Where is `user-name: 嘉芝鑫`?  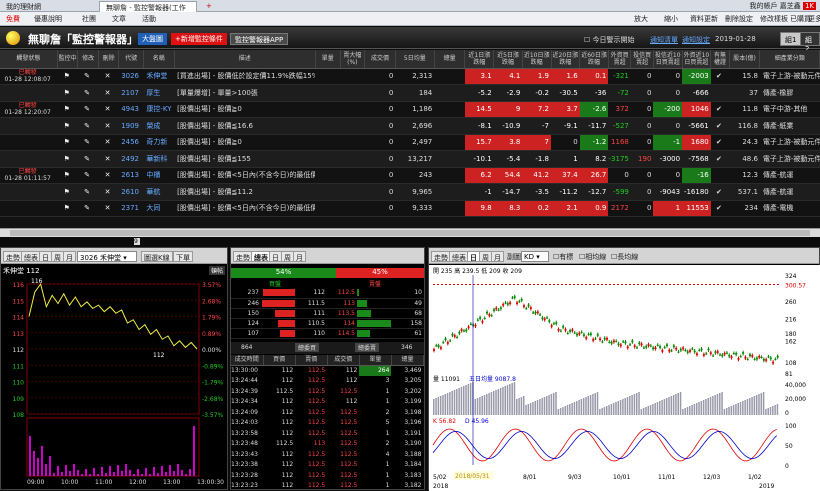 user-name: 嘉芝鑫 is located at coordinates (790, 6).